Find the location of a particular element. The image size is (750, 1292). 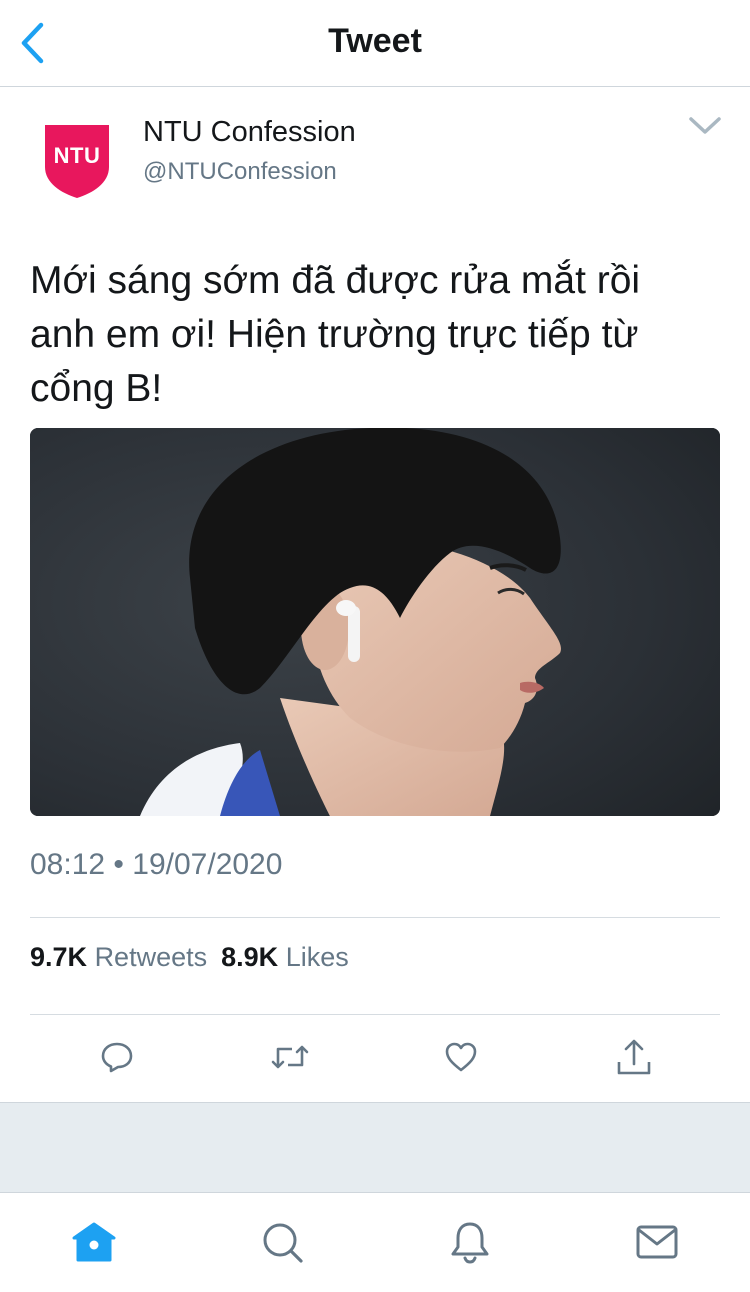

tweet-text-line: anh em ơi! Hiện trường trực tiếp từ is located at coordinates (334, 334).